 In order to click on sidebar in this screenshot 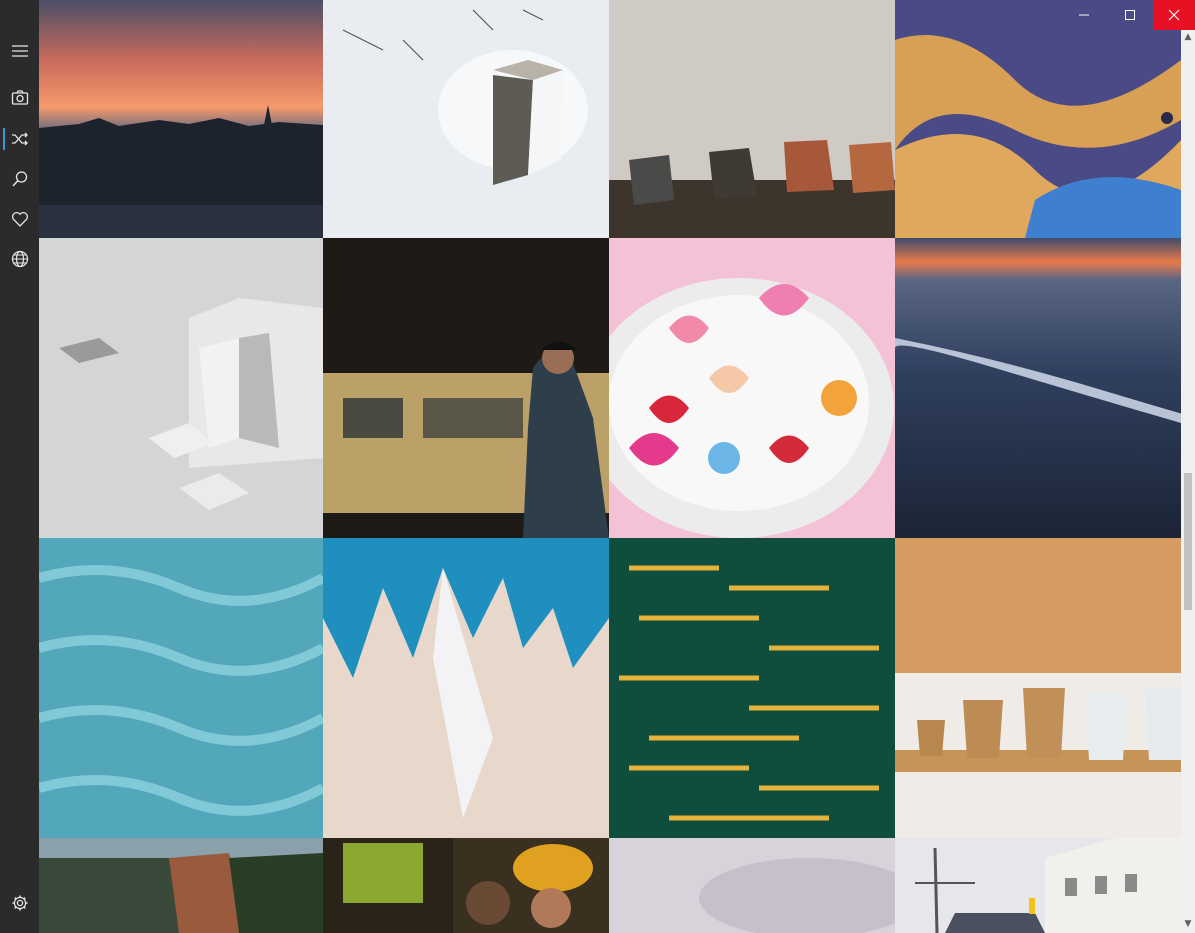, I will do `click(19, 466)`.